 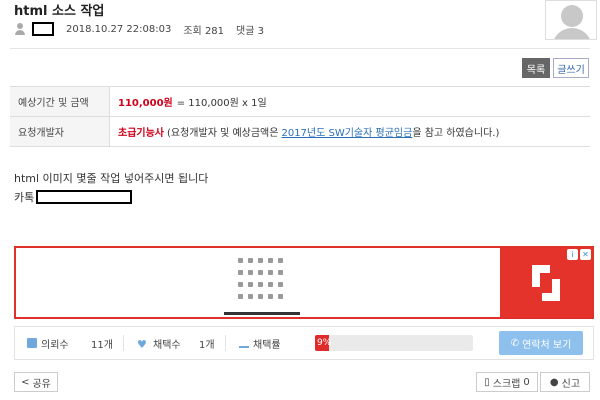 What do you see at coordinates (250, 29) in the screenshot?
I see `comment-count: 댓글 3` at bounding box center [250, 29].